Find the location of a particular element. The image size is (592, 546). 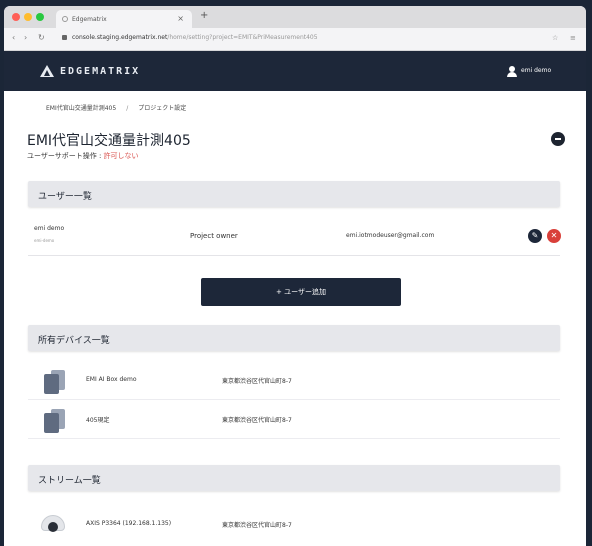

page-title: EMI代官山交通量計測405 is located at coordinates (109, 141).